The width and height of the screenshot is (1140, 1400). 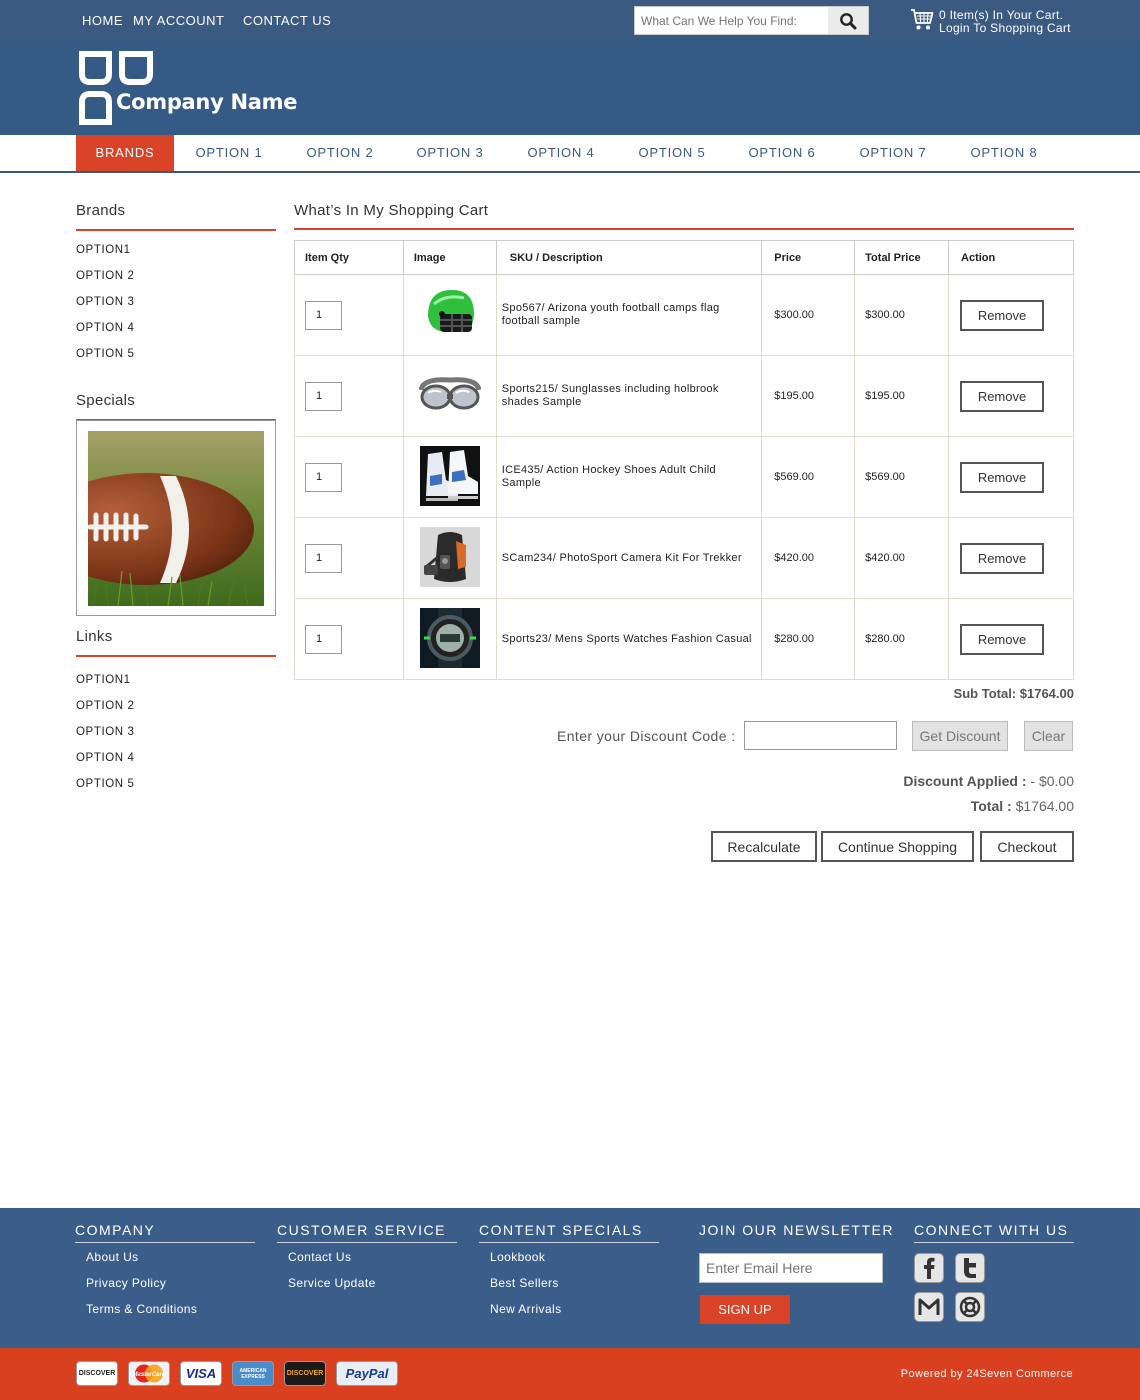 I want to click on item-price: $195.00, so click(x=808, y=396).